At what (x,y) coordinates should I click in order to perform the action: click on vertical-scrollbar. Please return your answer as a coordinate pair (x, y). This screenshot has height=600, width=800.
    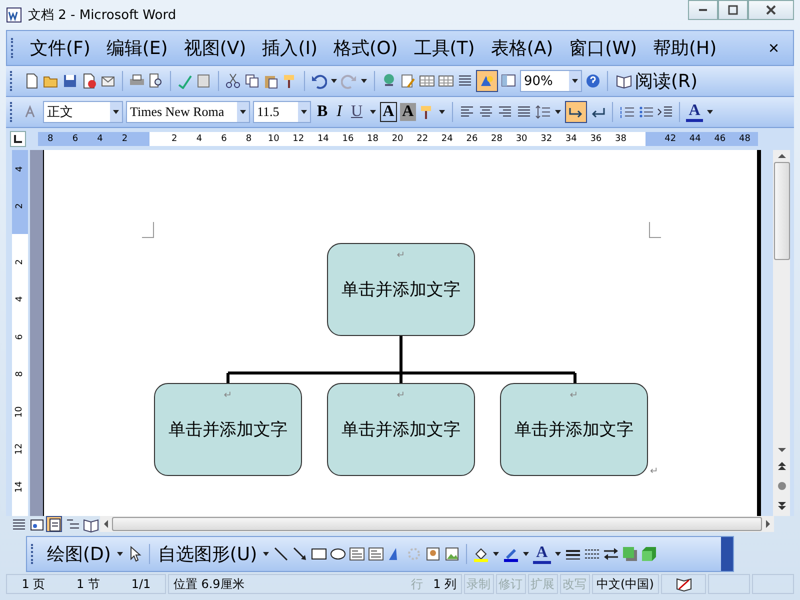
    Looking at the image, I should click on (781, 333).